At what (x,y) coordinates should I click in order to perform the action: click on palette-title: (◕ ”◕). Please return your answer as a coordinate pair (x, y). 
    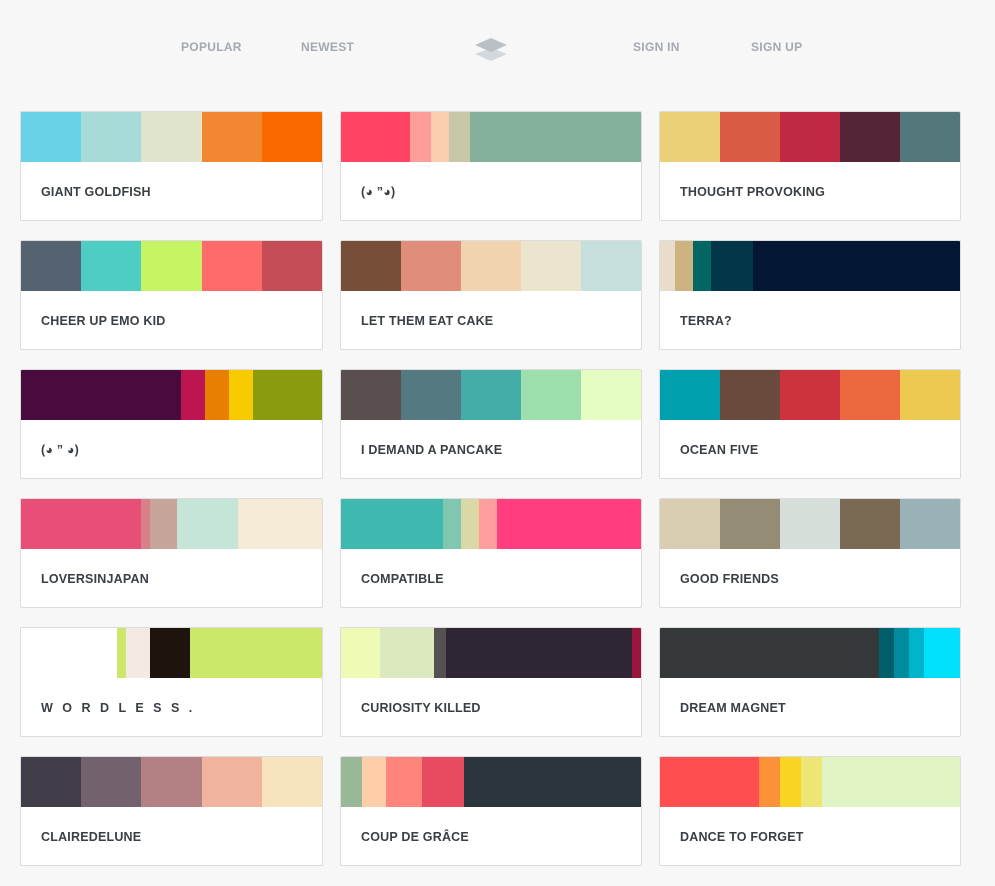
    Looking at the image, I should click on (491, 180).